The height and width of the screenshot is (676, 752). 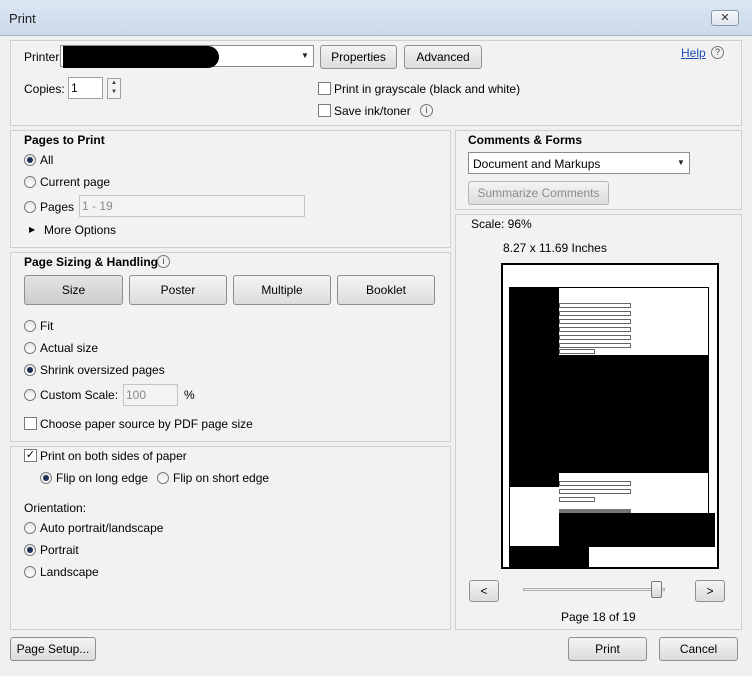 I want to click on fit-radio, so click(x=30, y=326).